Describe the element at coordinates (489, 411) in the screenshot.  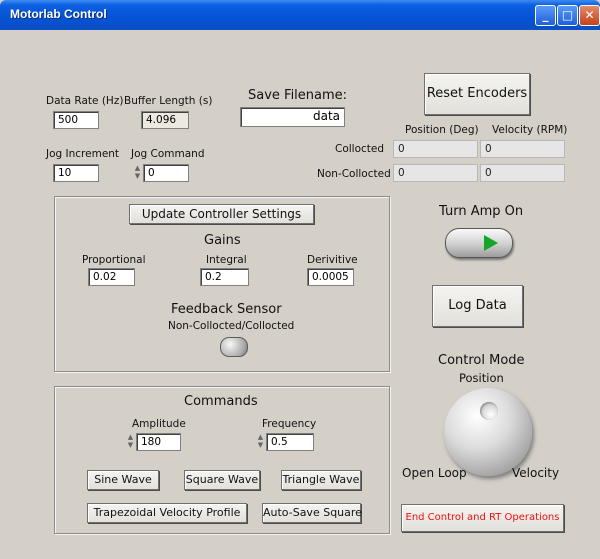
I see `knob-dimple-icon` at that location.